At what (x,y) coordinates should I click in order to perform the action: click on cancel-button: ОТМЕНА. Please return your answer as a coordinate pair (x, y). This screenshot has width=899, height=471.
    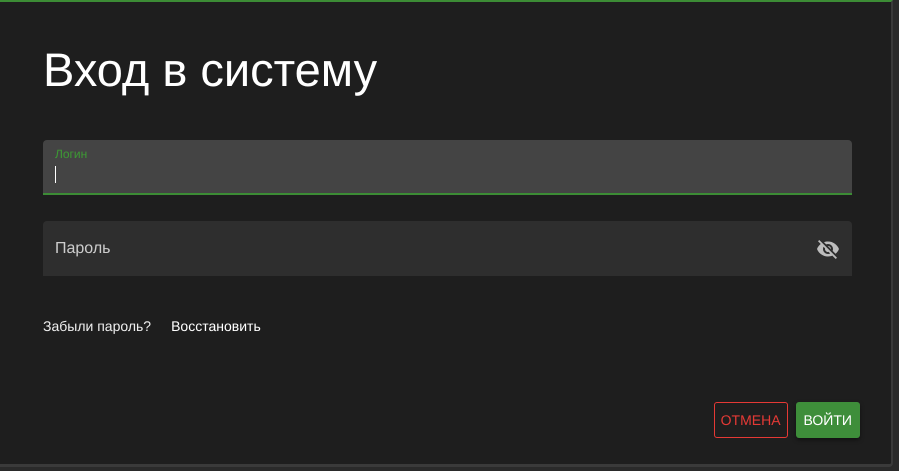
    Looking at the image, I should click on (751, 420).